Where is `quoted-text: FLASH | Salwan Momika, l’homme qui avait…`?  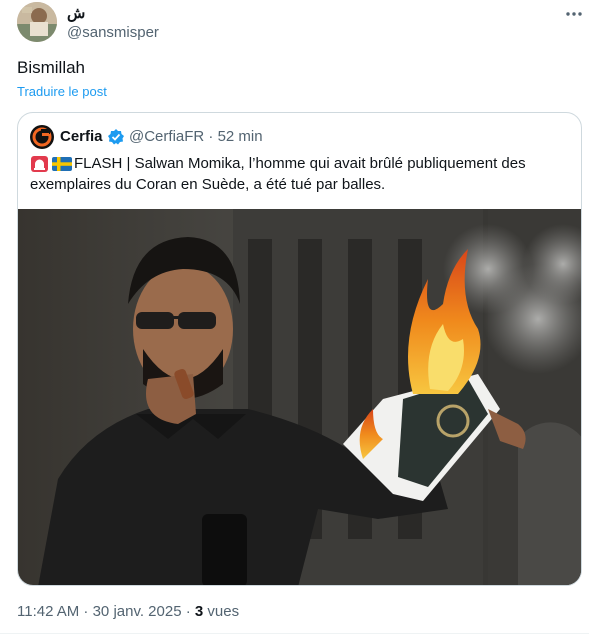
quoted-text: FLASH | Salwan Momika, l’homme qui avait… is located at coordinates (278, 174).